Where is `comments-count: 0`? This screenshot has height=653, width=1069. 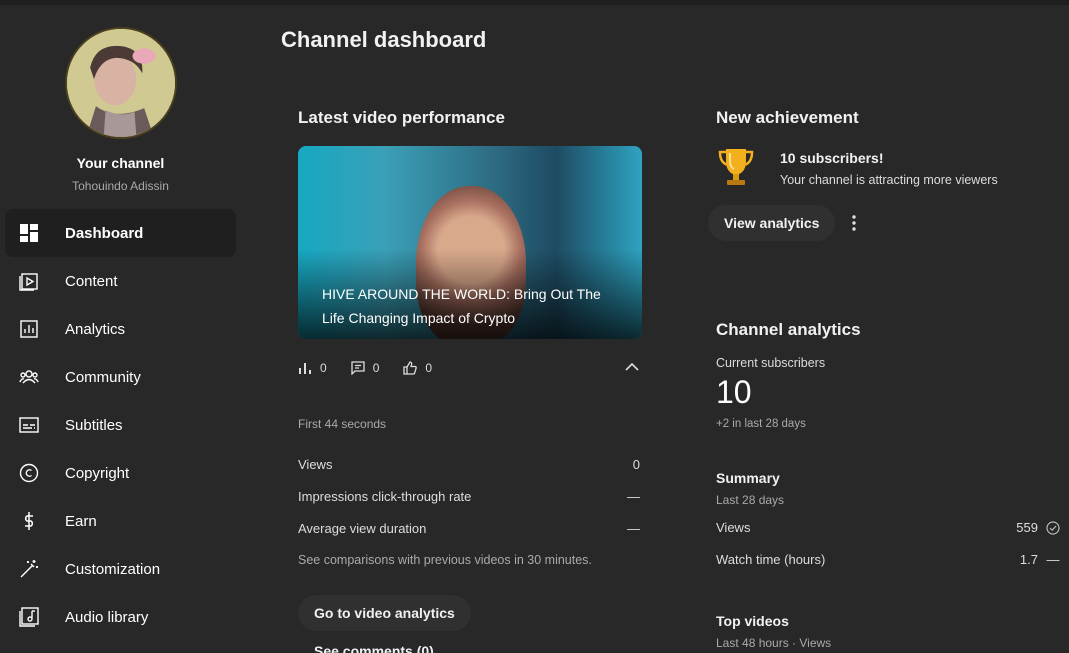 comments-count: 0 is located at coordinates (376, 368).